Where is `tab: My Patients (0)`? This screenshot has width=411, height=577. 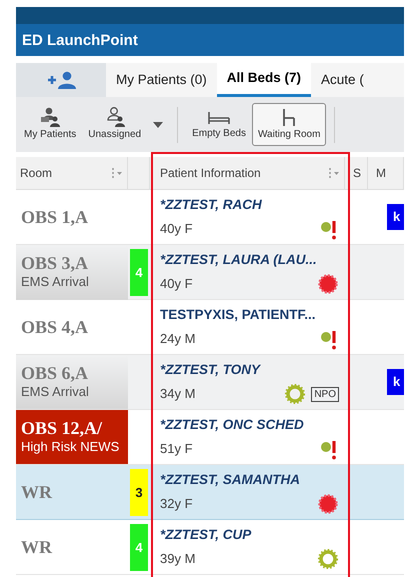
tab: My Patients (0) is located at coordinates (161, 80).